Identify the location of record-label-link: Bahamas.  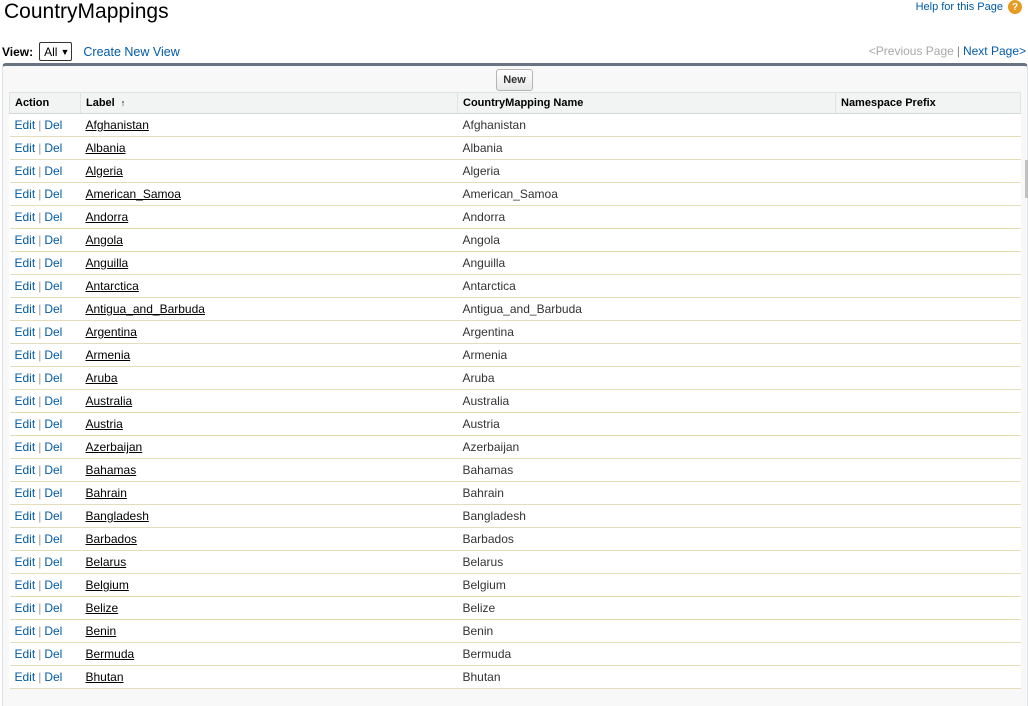
(111, 470).